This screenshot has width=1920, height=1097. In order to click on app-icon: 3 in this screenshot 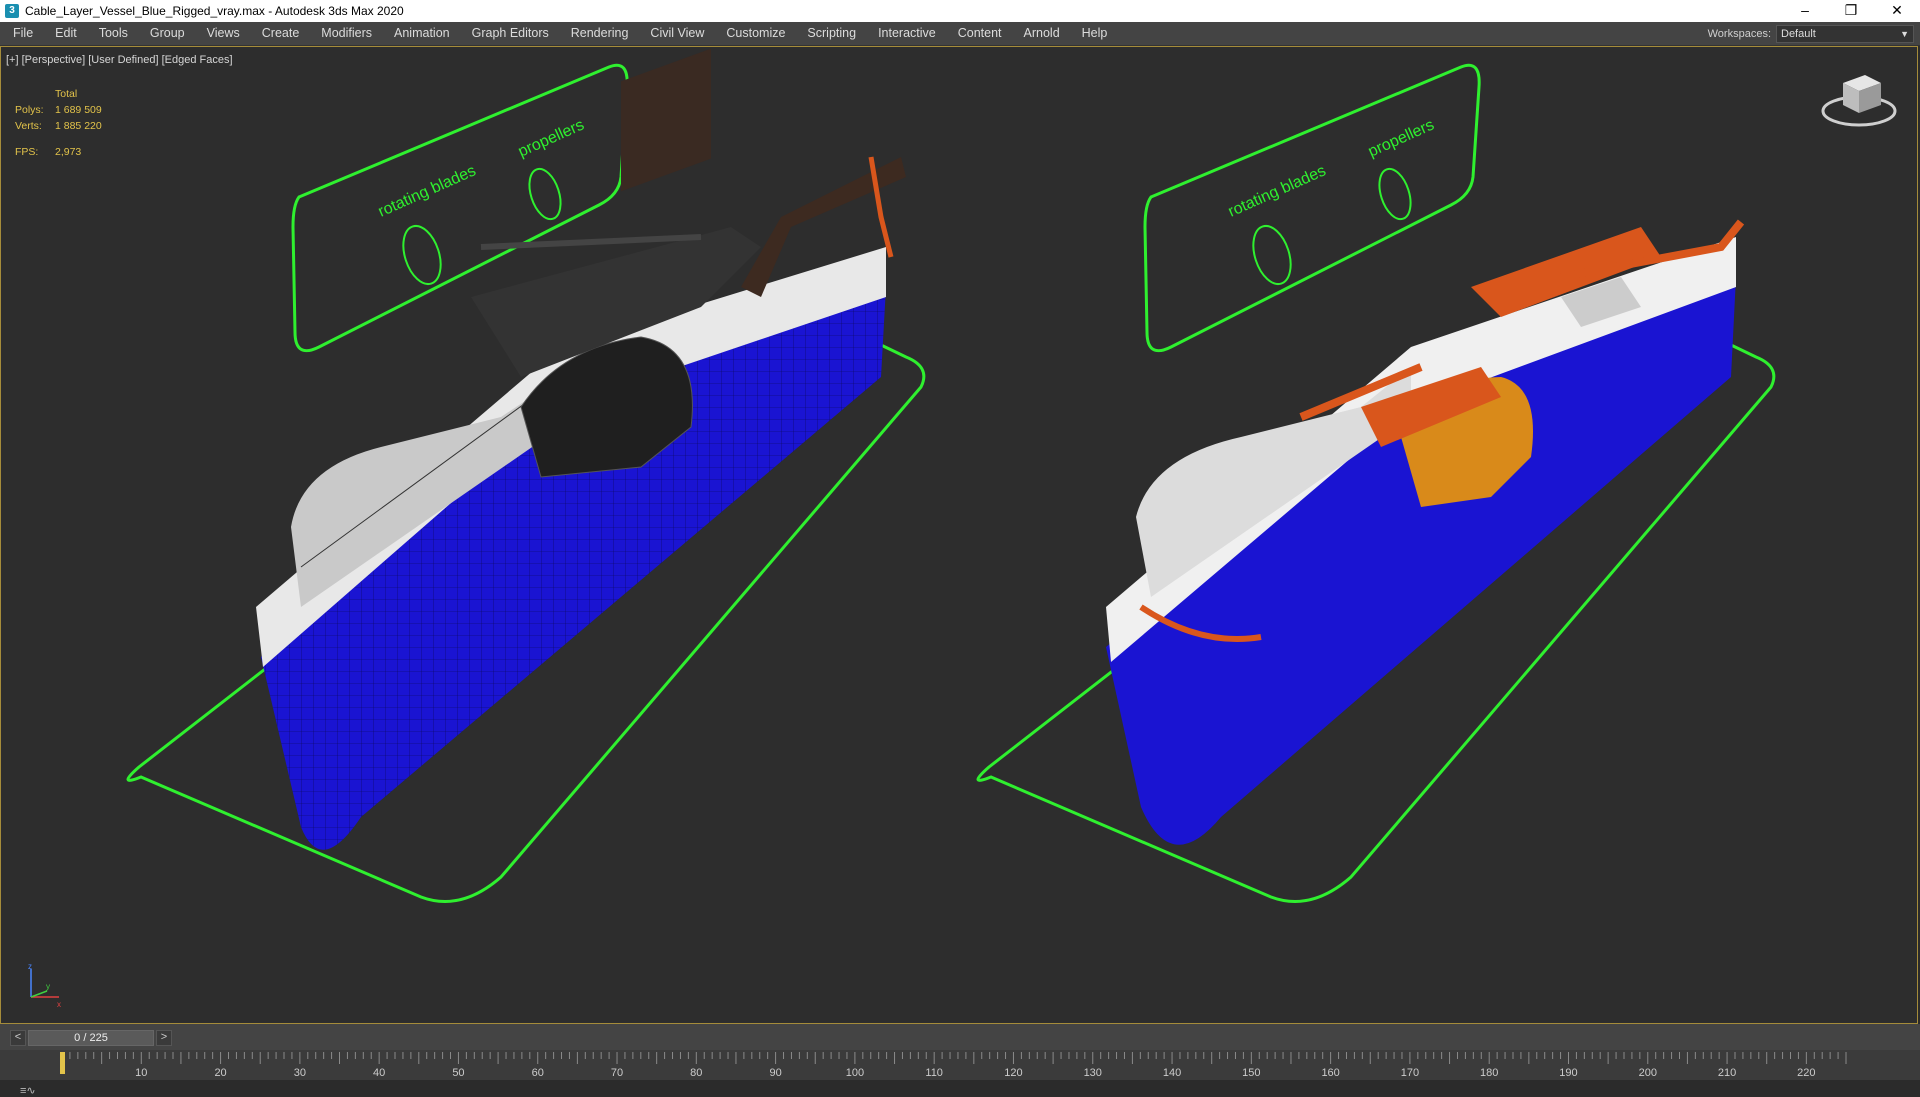, I will do `click(12, 11)`.